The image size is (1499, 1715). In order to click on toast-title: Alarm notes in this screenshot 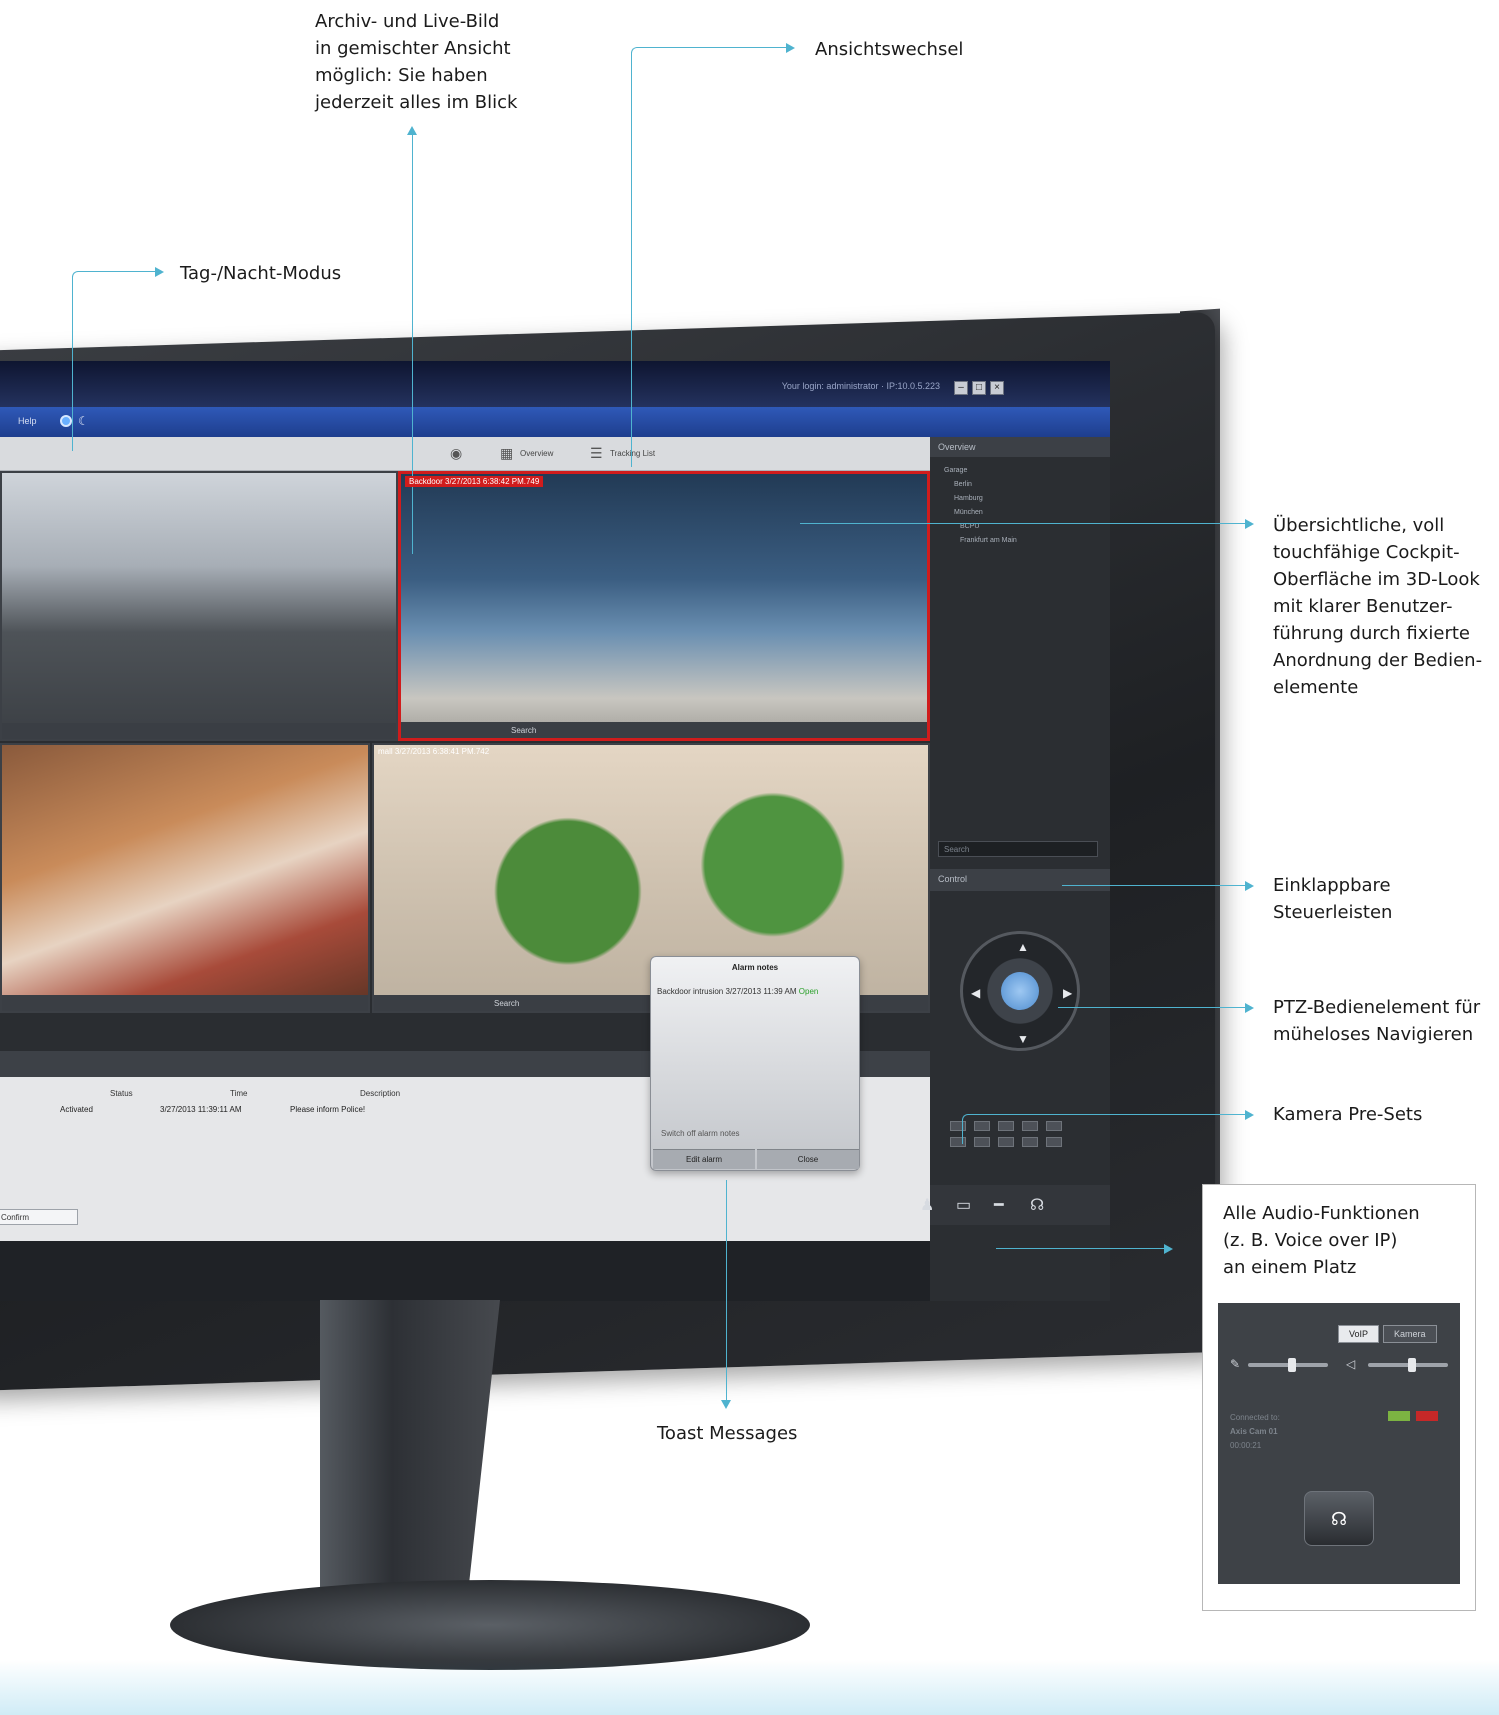, I will do `click(755, 967)`.